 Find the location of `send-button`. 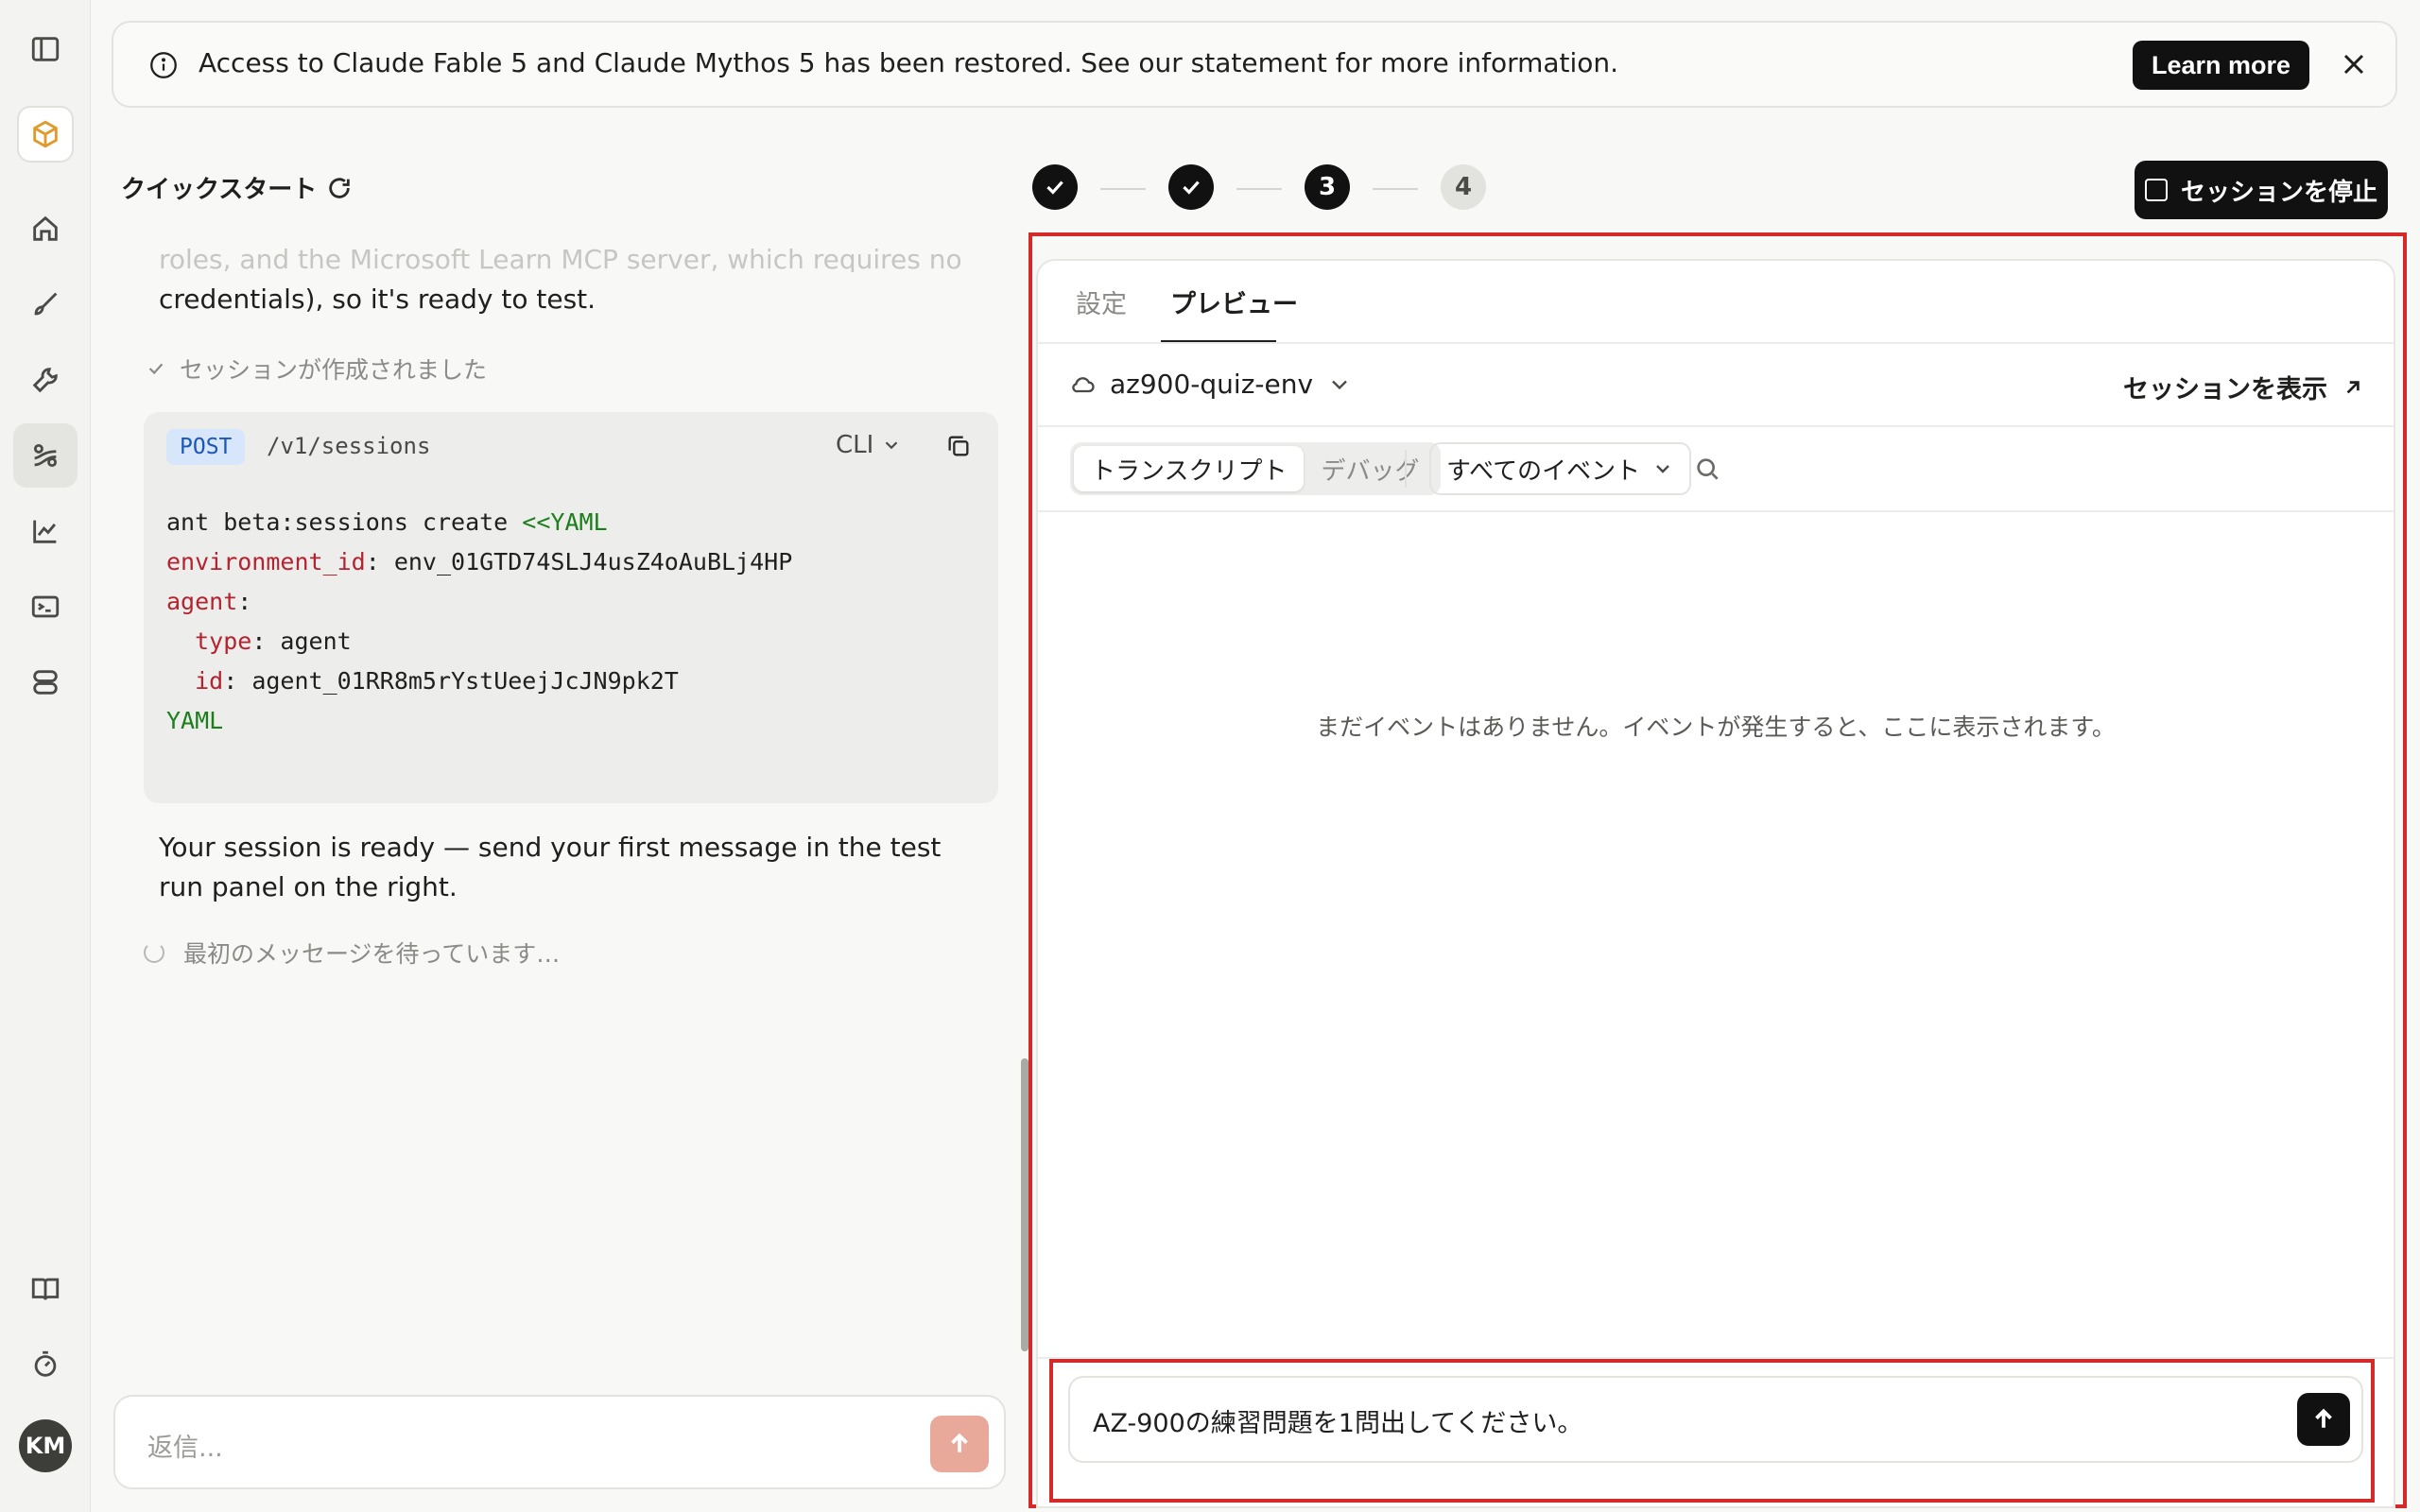

send-button is located at coordinates (2323, 1419).